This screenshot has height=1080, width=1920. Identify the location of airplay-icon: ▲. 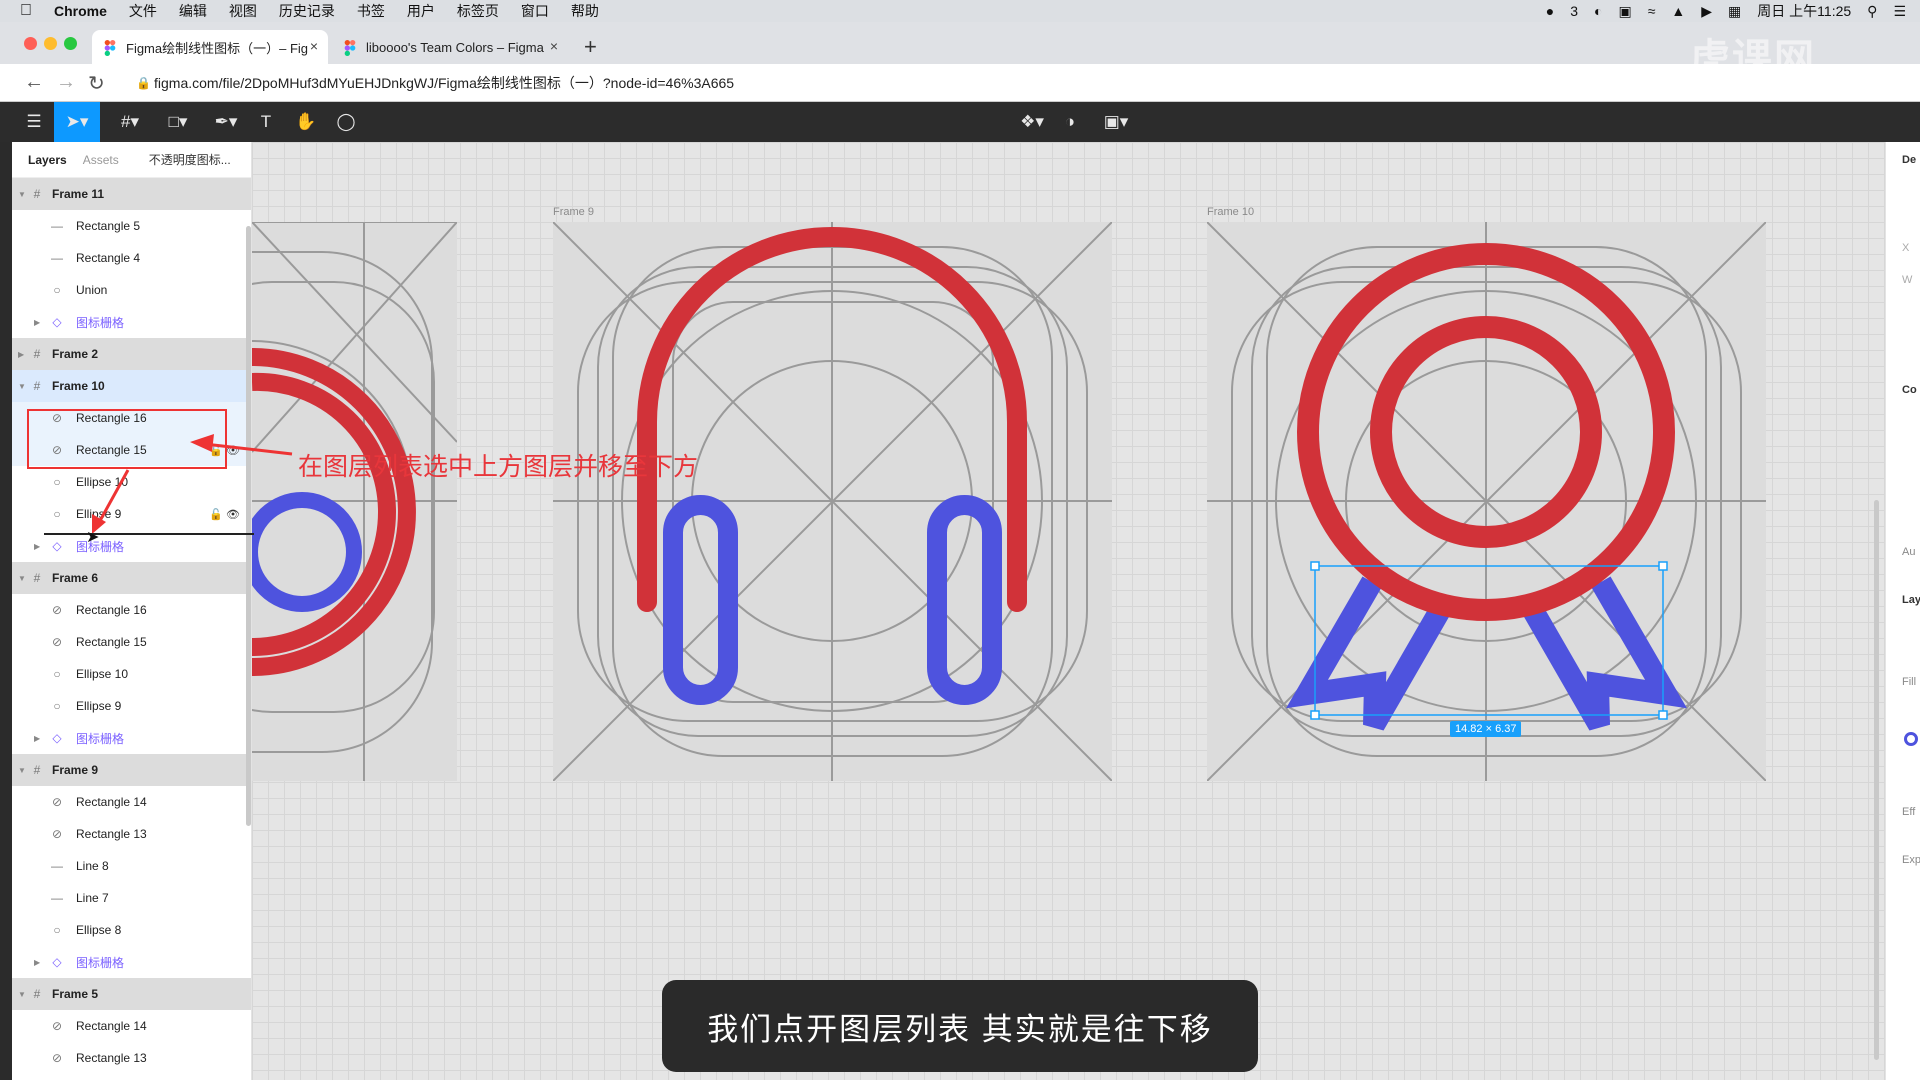
(1678, 11).